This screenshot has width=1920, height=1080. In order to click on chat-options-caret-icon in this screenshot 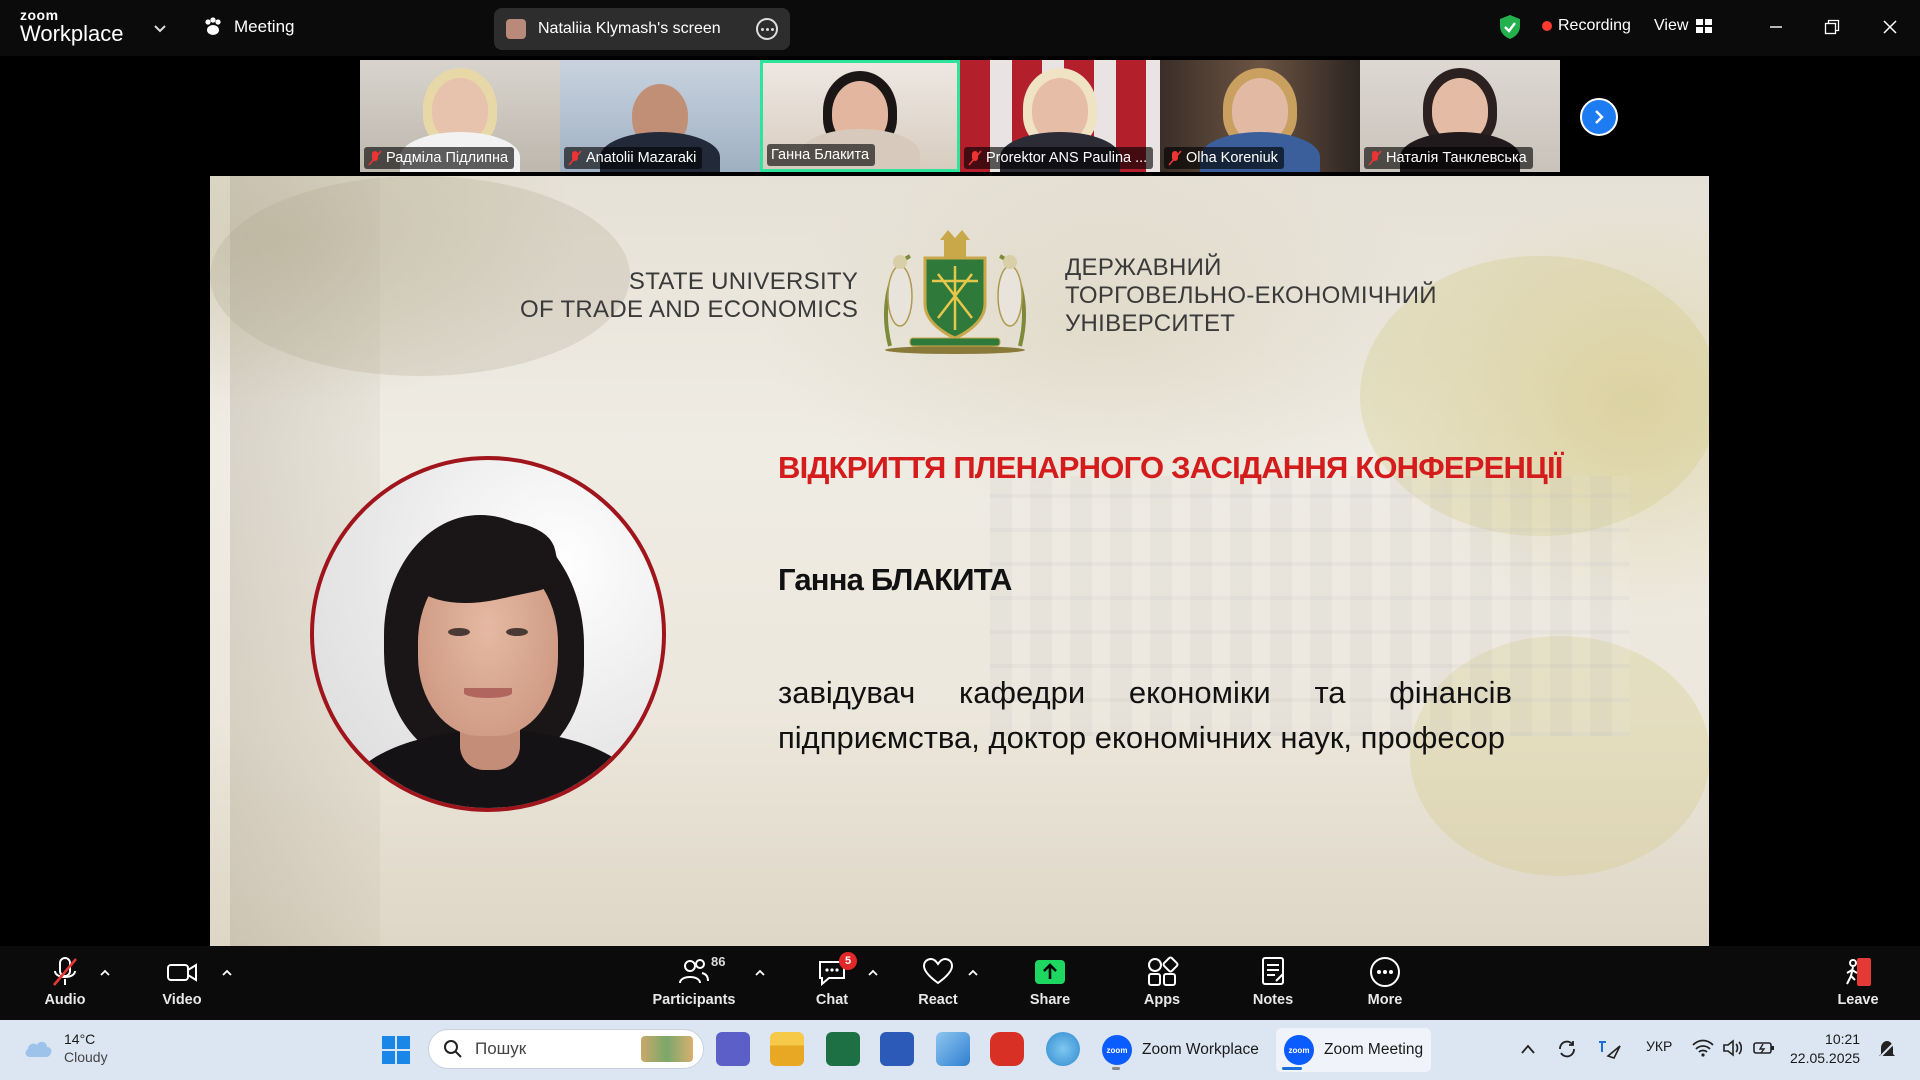, I will do `click(873, 973)`.